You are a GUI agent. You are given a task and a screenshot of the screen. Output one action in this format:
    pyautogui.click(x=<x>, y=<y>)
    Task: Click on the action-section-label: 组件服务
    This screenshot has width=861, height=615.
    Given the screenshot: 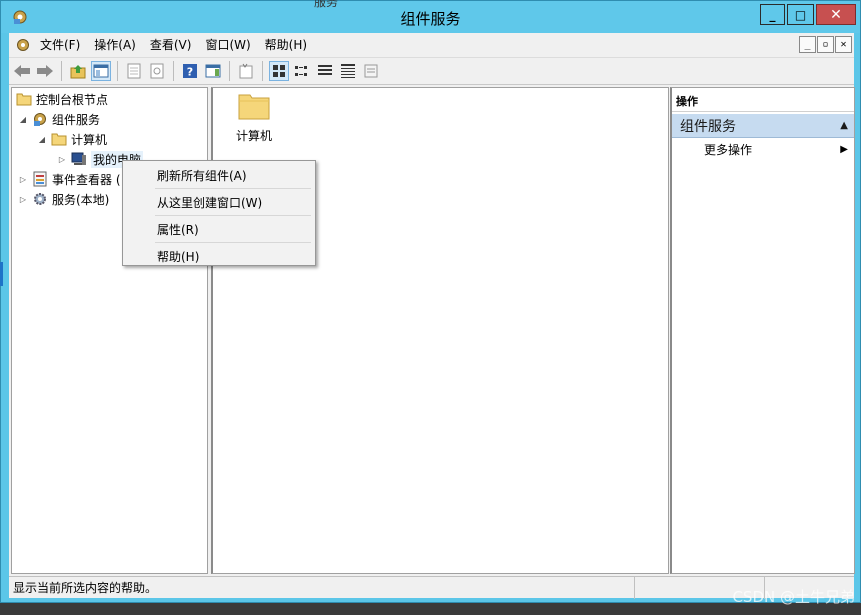 What is the action you would take?
    pyautogui.click(x=708, y=126)
    